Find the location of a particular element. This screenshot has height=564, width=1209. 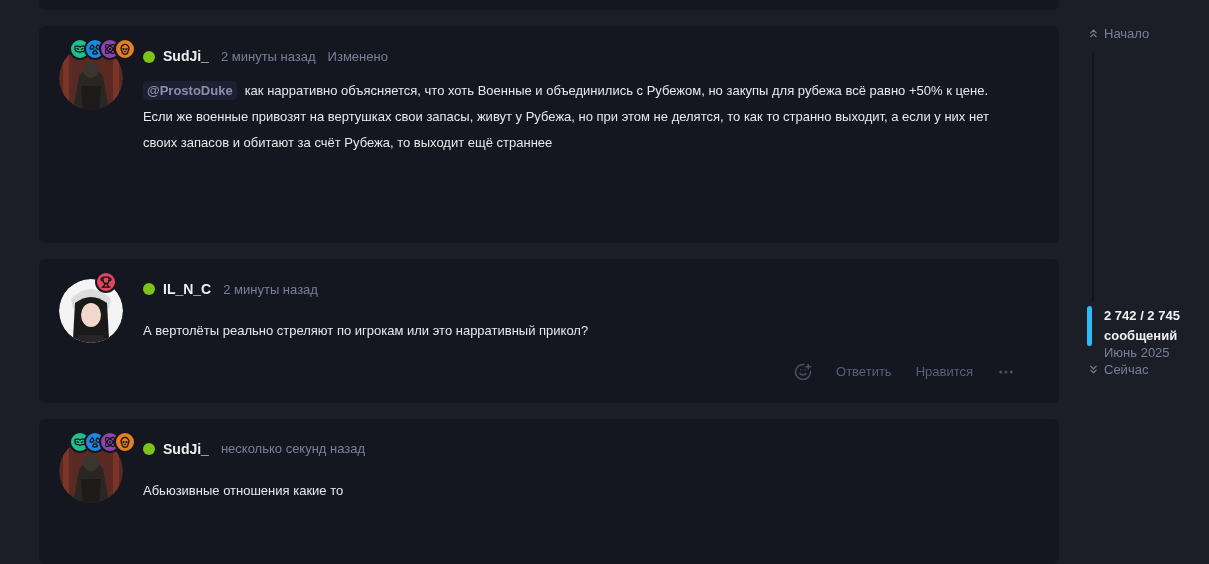

start-link: Начало is located at coordinates (1133, 34).